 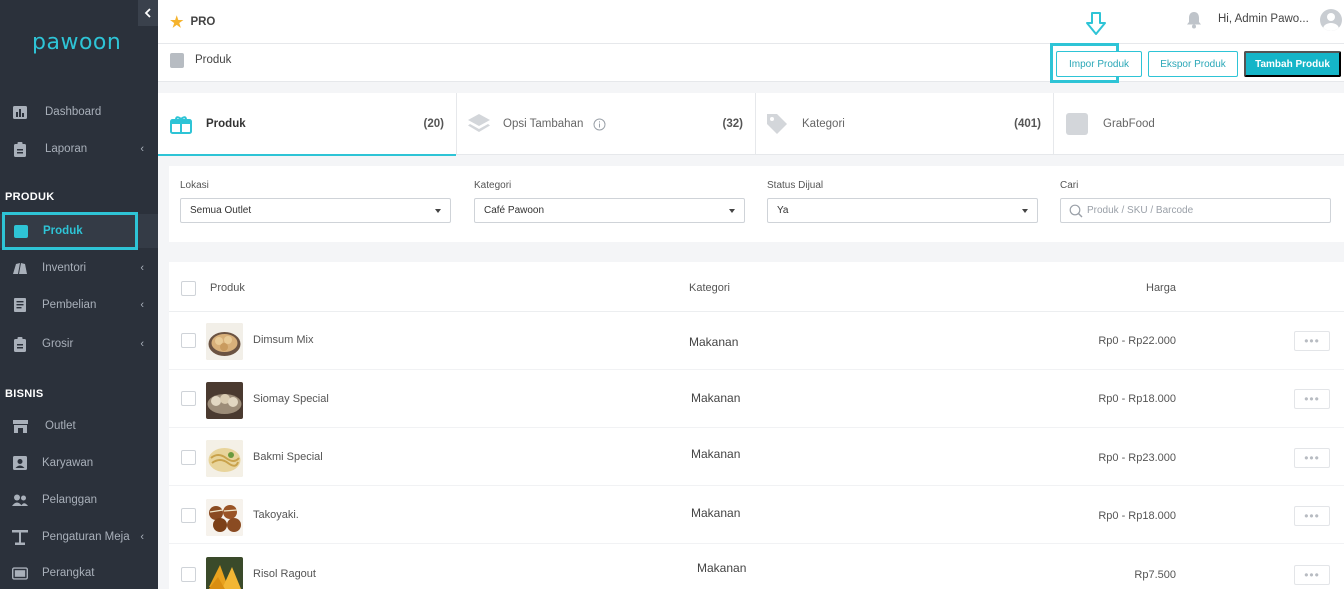 What do you see at coordinates (905, 124) in the screenshot?
I see `tab-kategori: Kategori (401)` at bounding box center [905, 124].